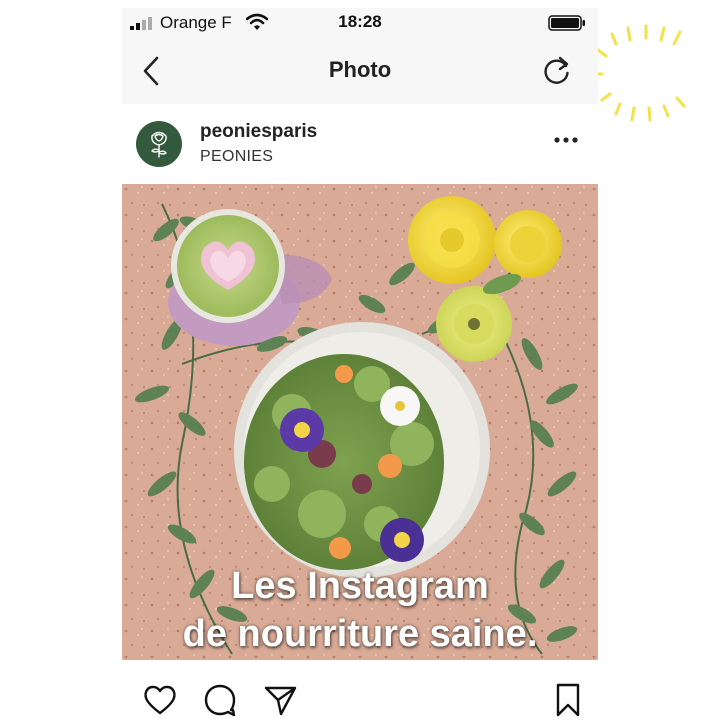  Describe the element at coordinates (360, 634) in the screenshot. I see `caption-line-2: de nourriture saine.` at that location.